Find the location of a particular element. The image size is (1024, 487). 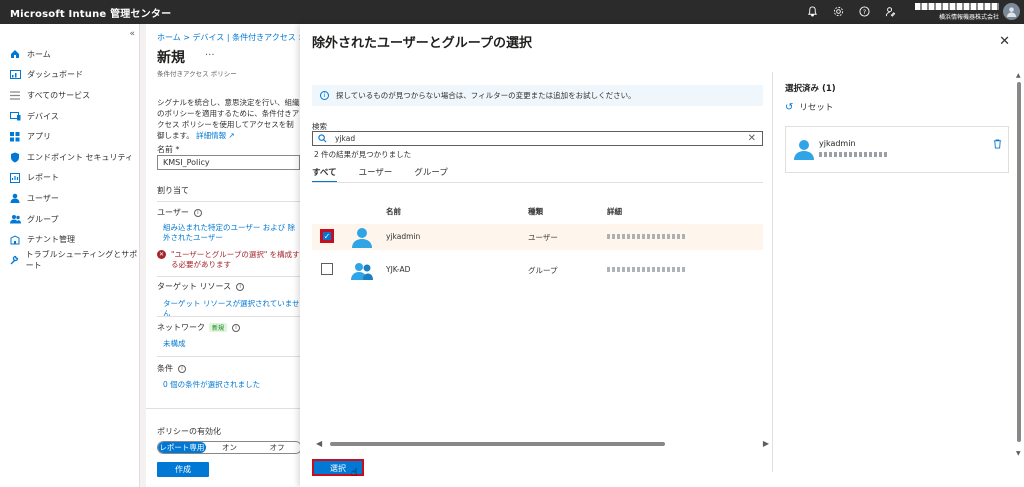

tab-all: すべて is located at coordinates (324, 174).